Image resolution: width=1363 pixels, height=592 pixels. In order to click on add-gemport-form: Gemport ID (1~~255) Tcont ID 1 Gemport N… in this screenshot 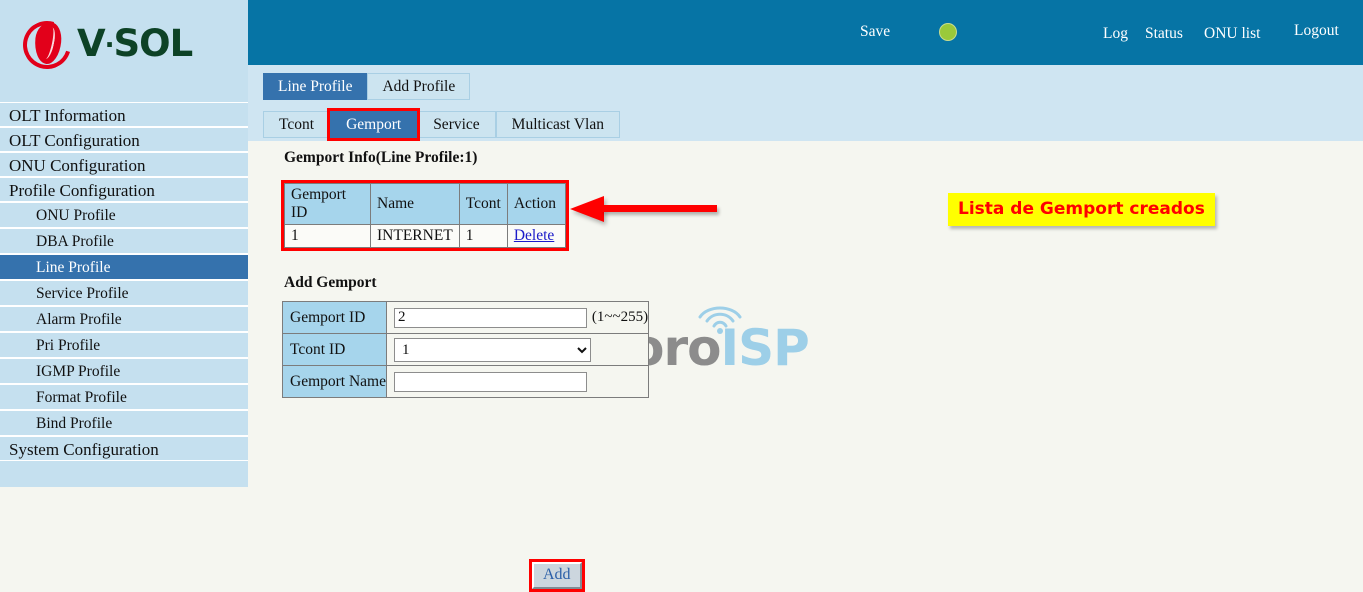, I will do `click(466, 349)`.